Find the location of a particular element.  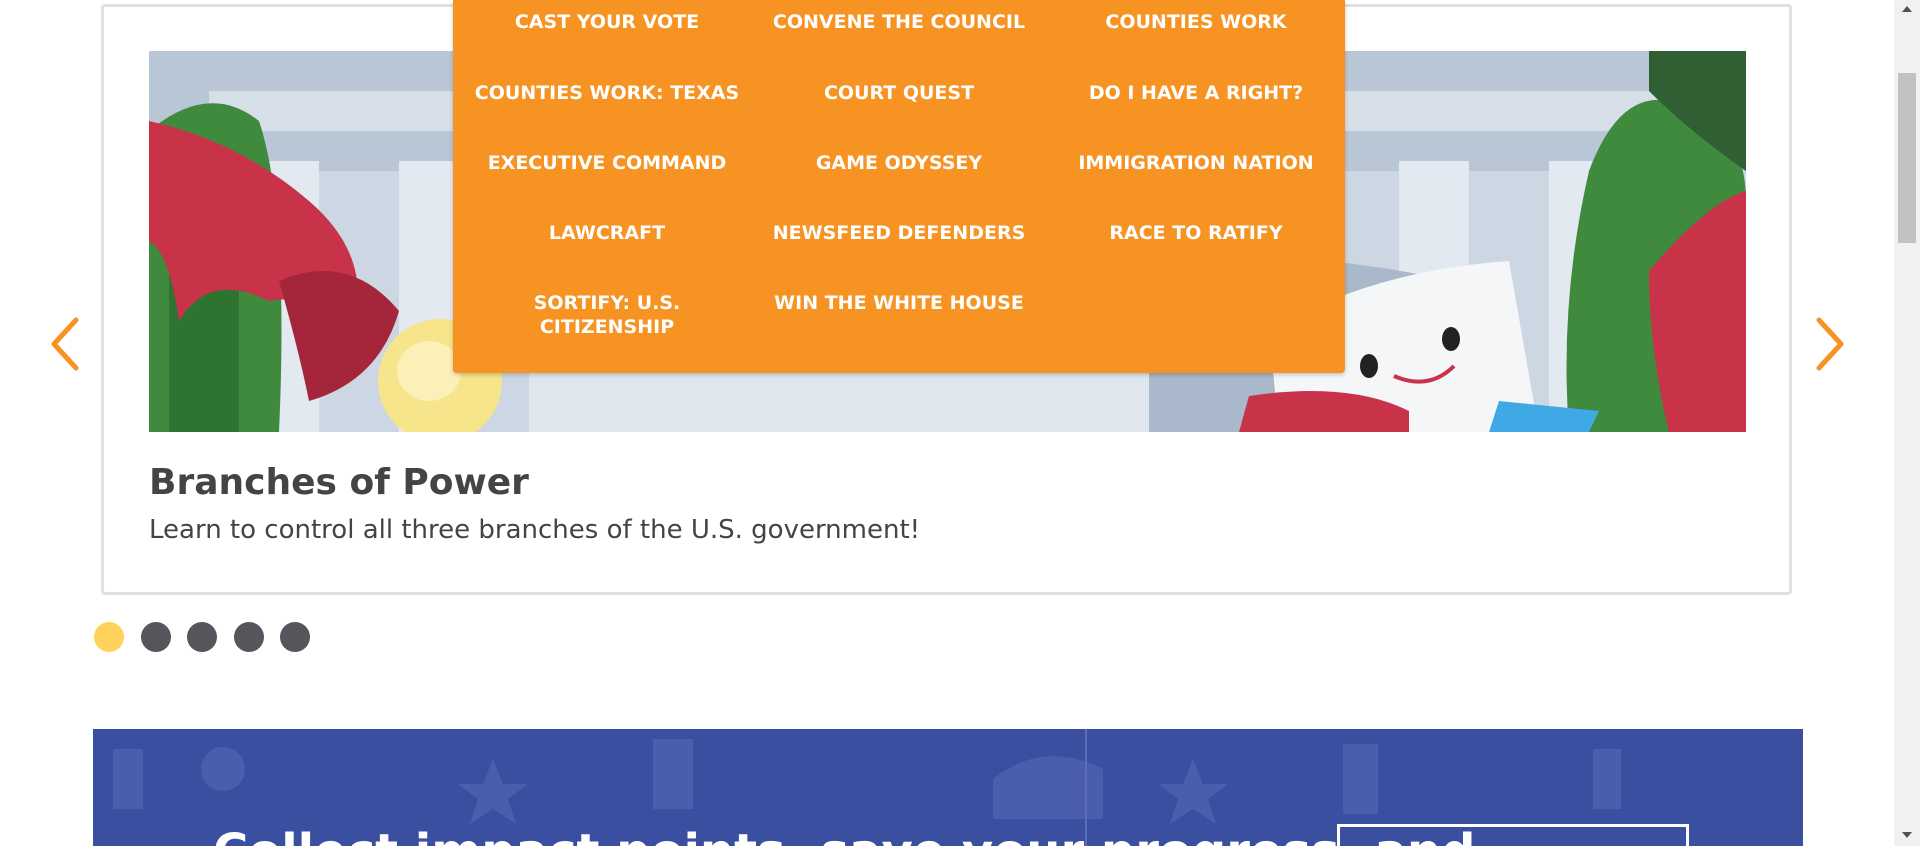

menu-item-immigration-nation: IMMIGRATION NATION is located at coordinates (1196, 163).